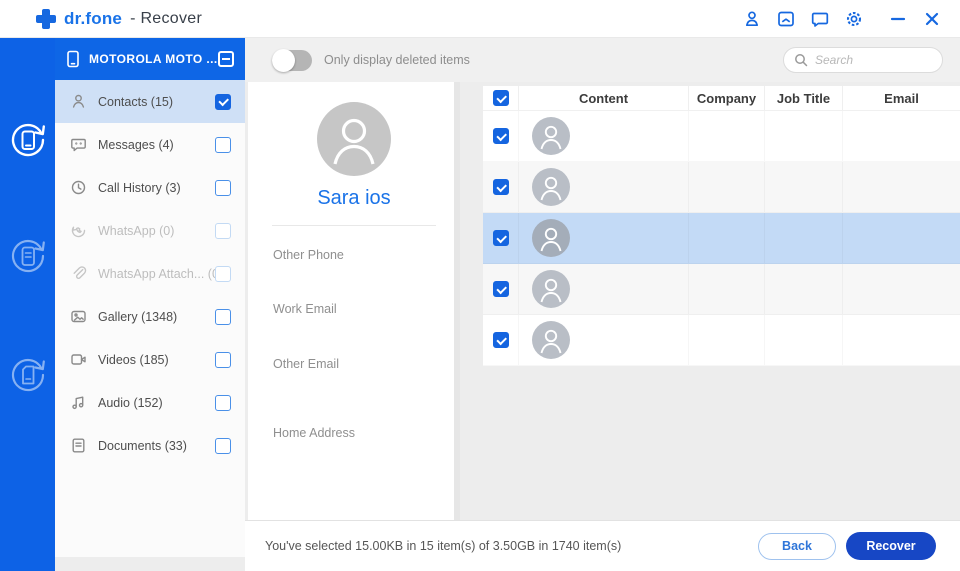 The image size is (960, 571). I want to click on sidebar-item-label: Messages (4), so click(136, 144).